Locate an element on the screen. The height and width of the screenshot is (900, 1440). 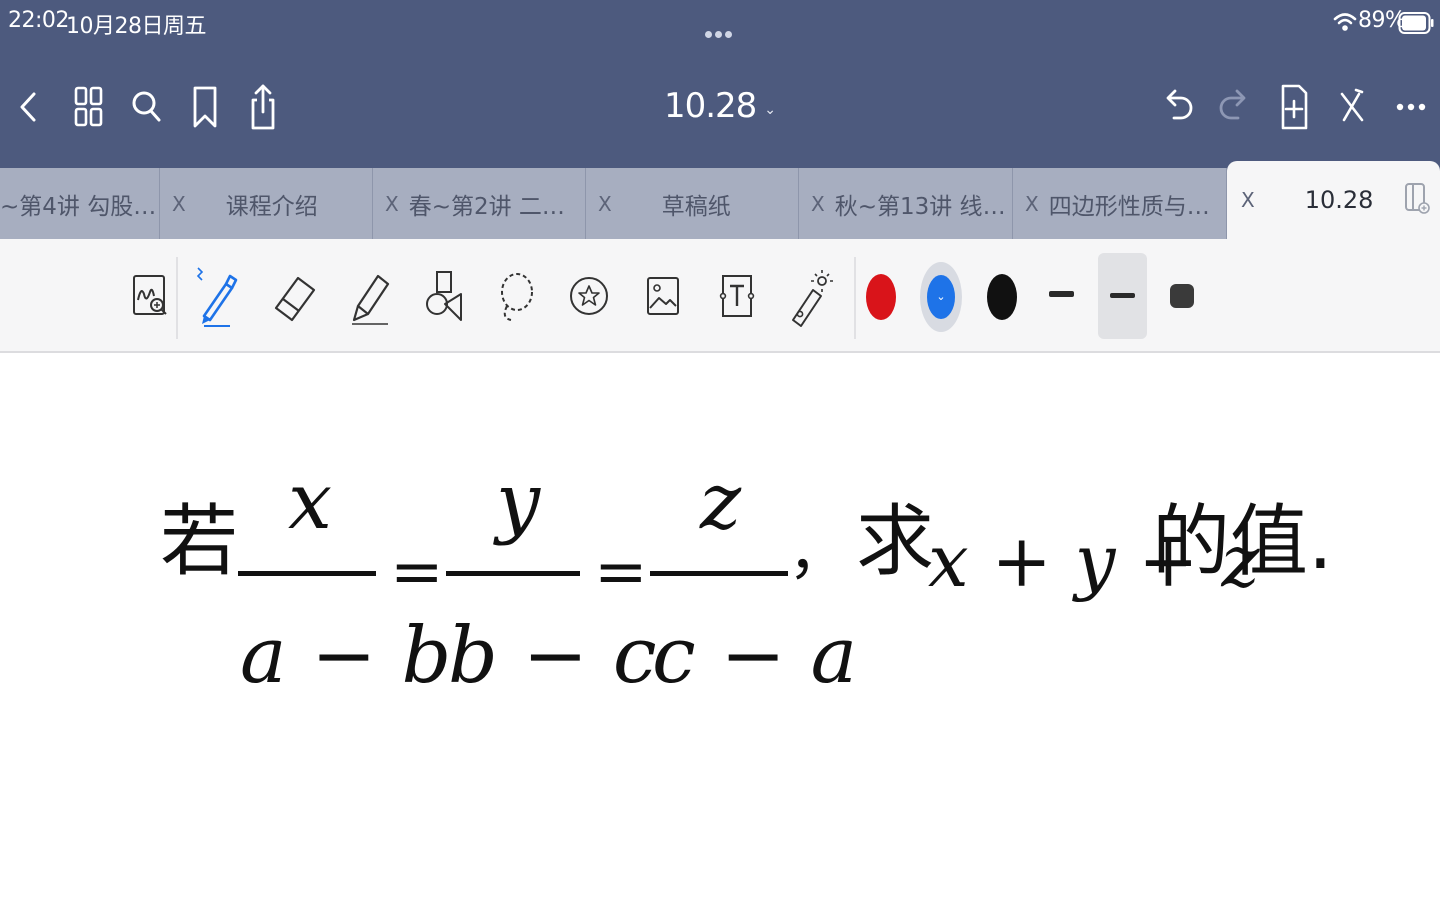
bookmark-icon is located at coordinates (205, 107).